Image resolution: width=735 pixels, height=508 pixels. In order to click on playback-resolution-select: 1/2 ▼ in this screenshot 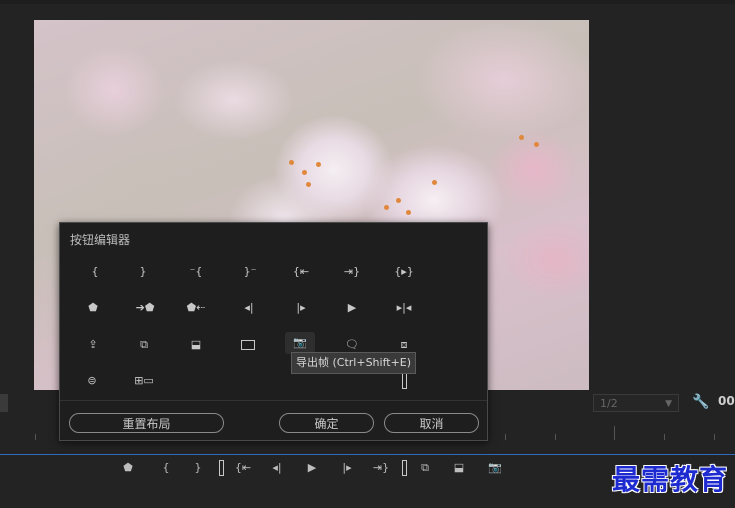, I will do `click(636, 403)`.